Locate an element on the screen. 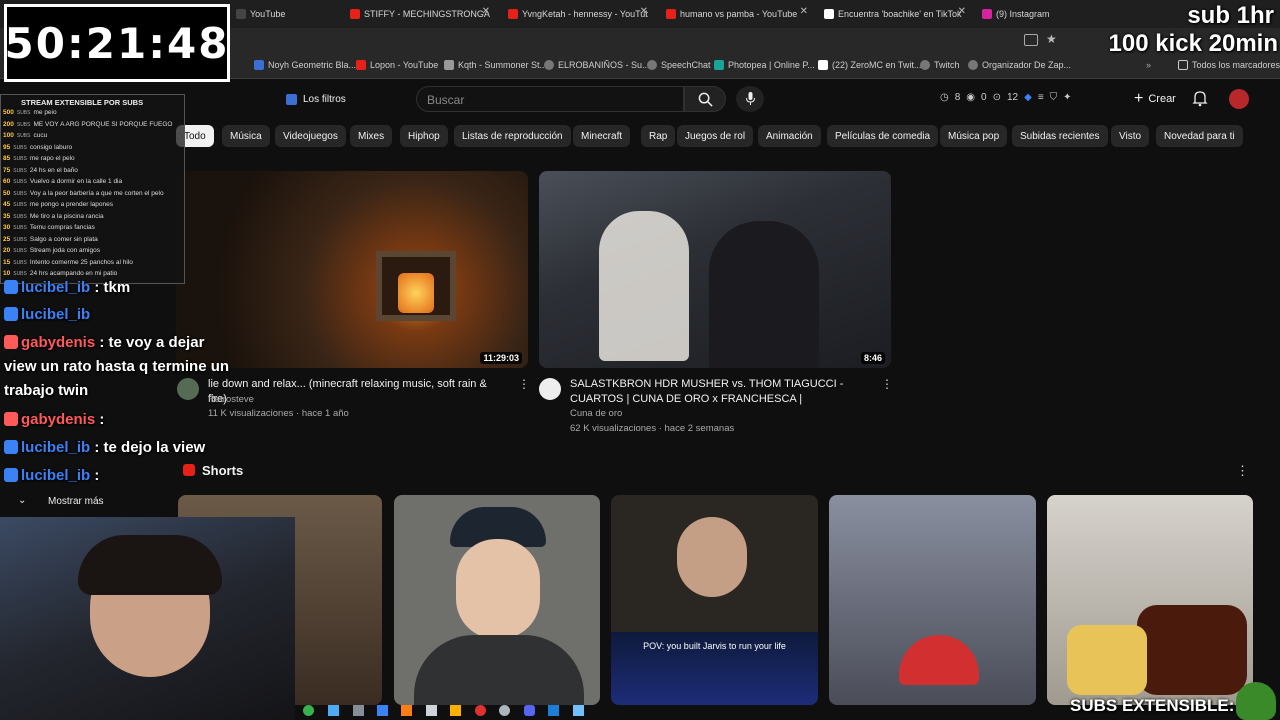 This screenshot has height=720, width=1280. chip-label: Visto is located at coordinates (1130, 136).